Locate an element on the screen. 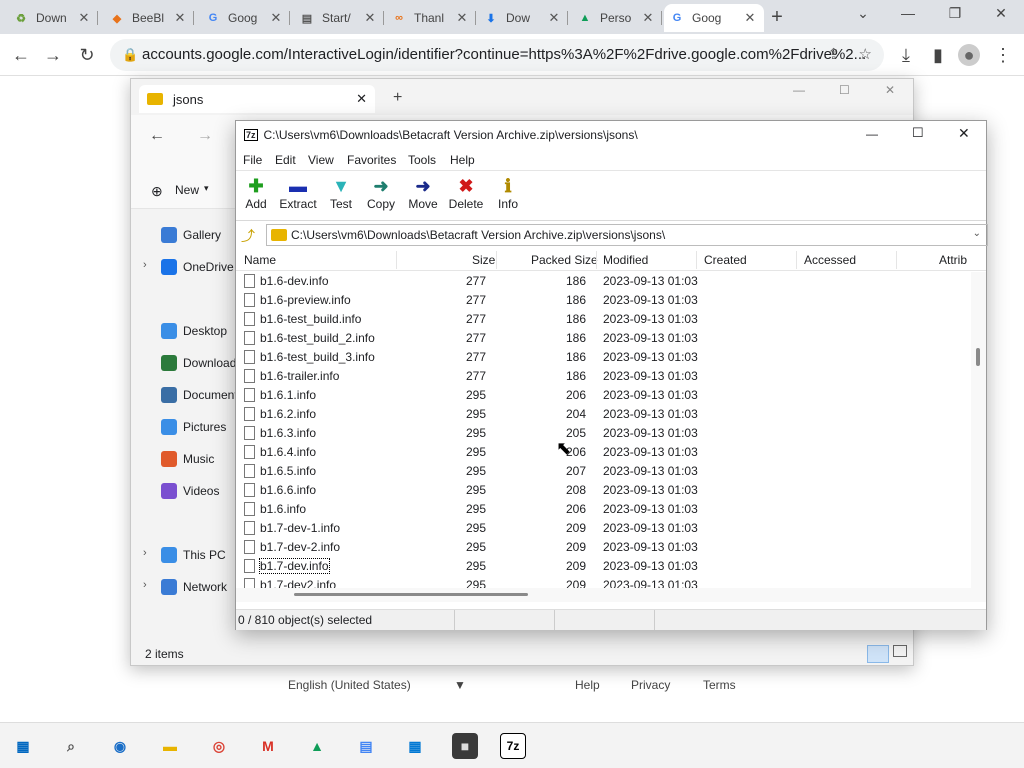 Image resolution: width=1024 pixels, height=768 pixels. nav-item-gallery: Gallery is located at coordinates (199, 235).